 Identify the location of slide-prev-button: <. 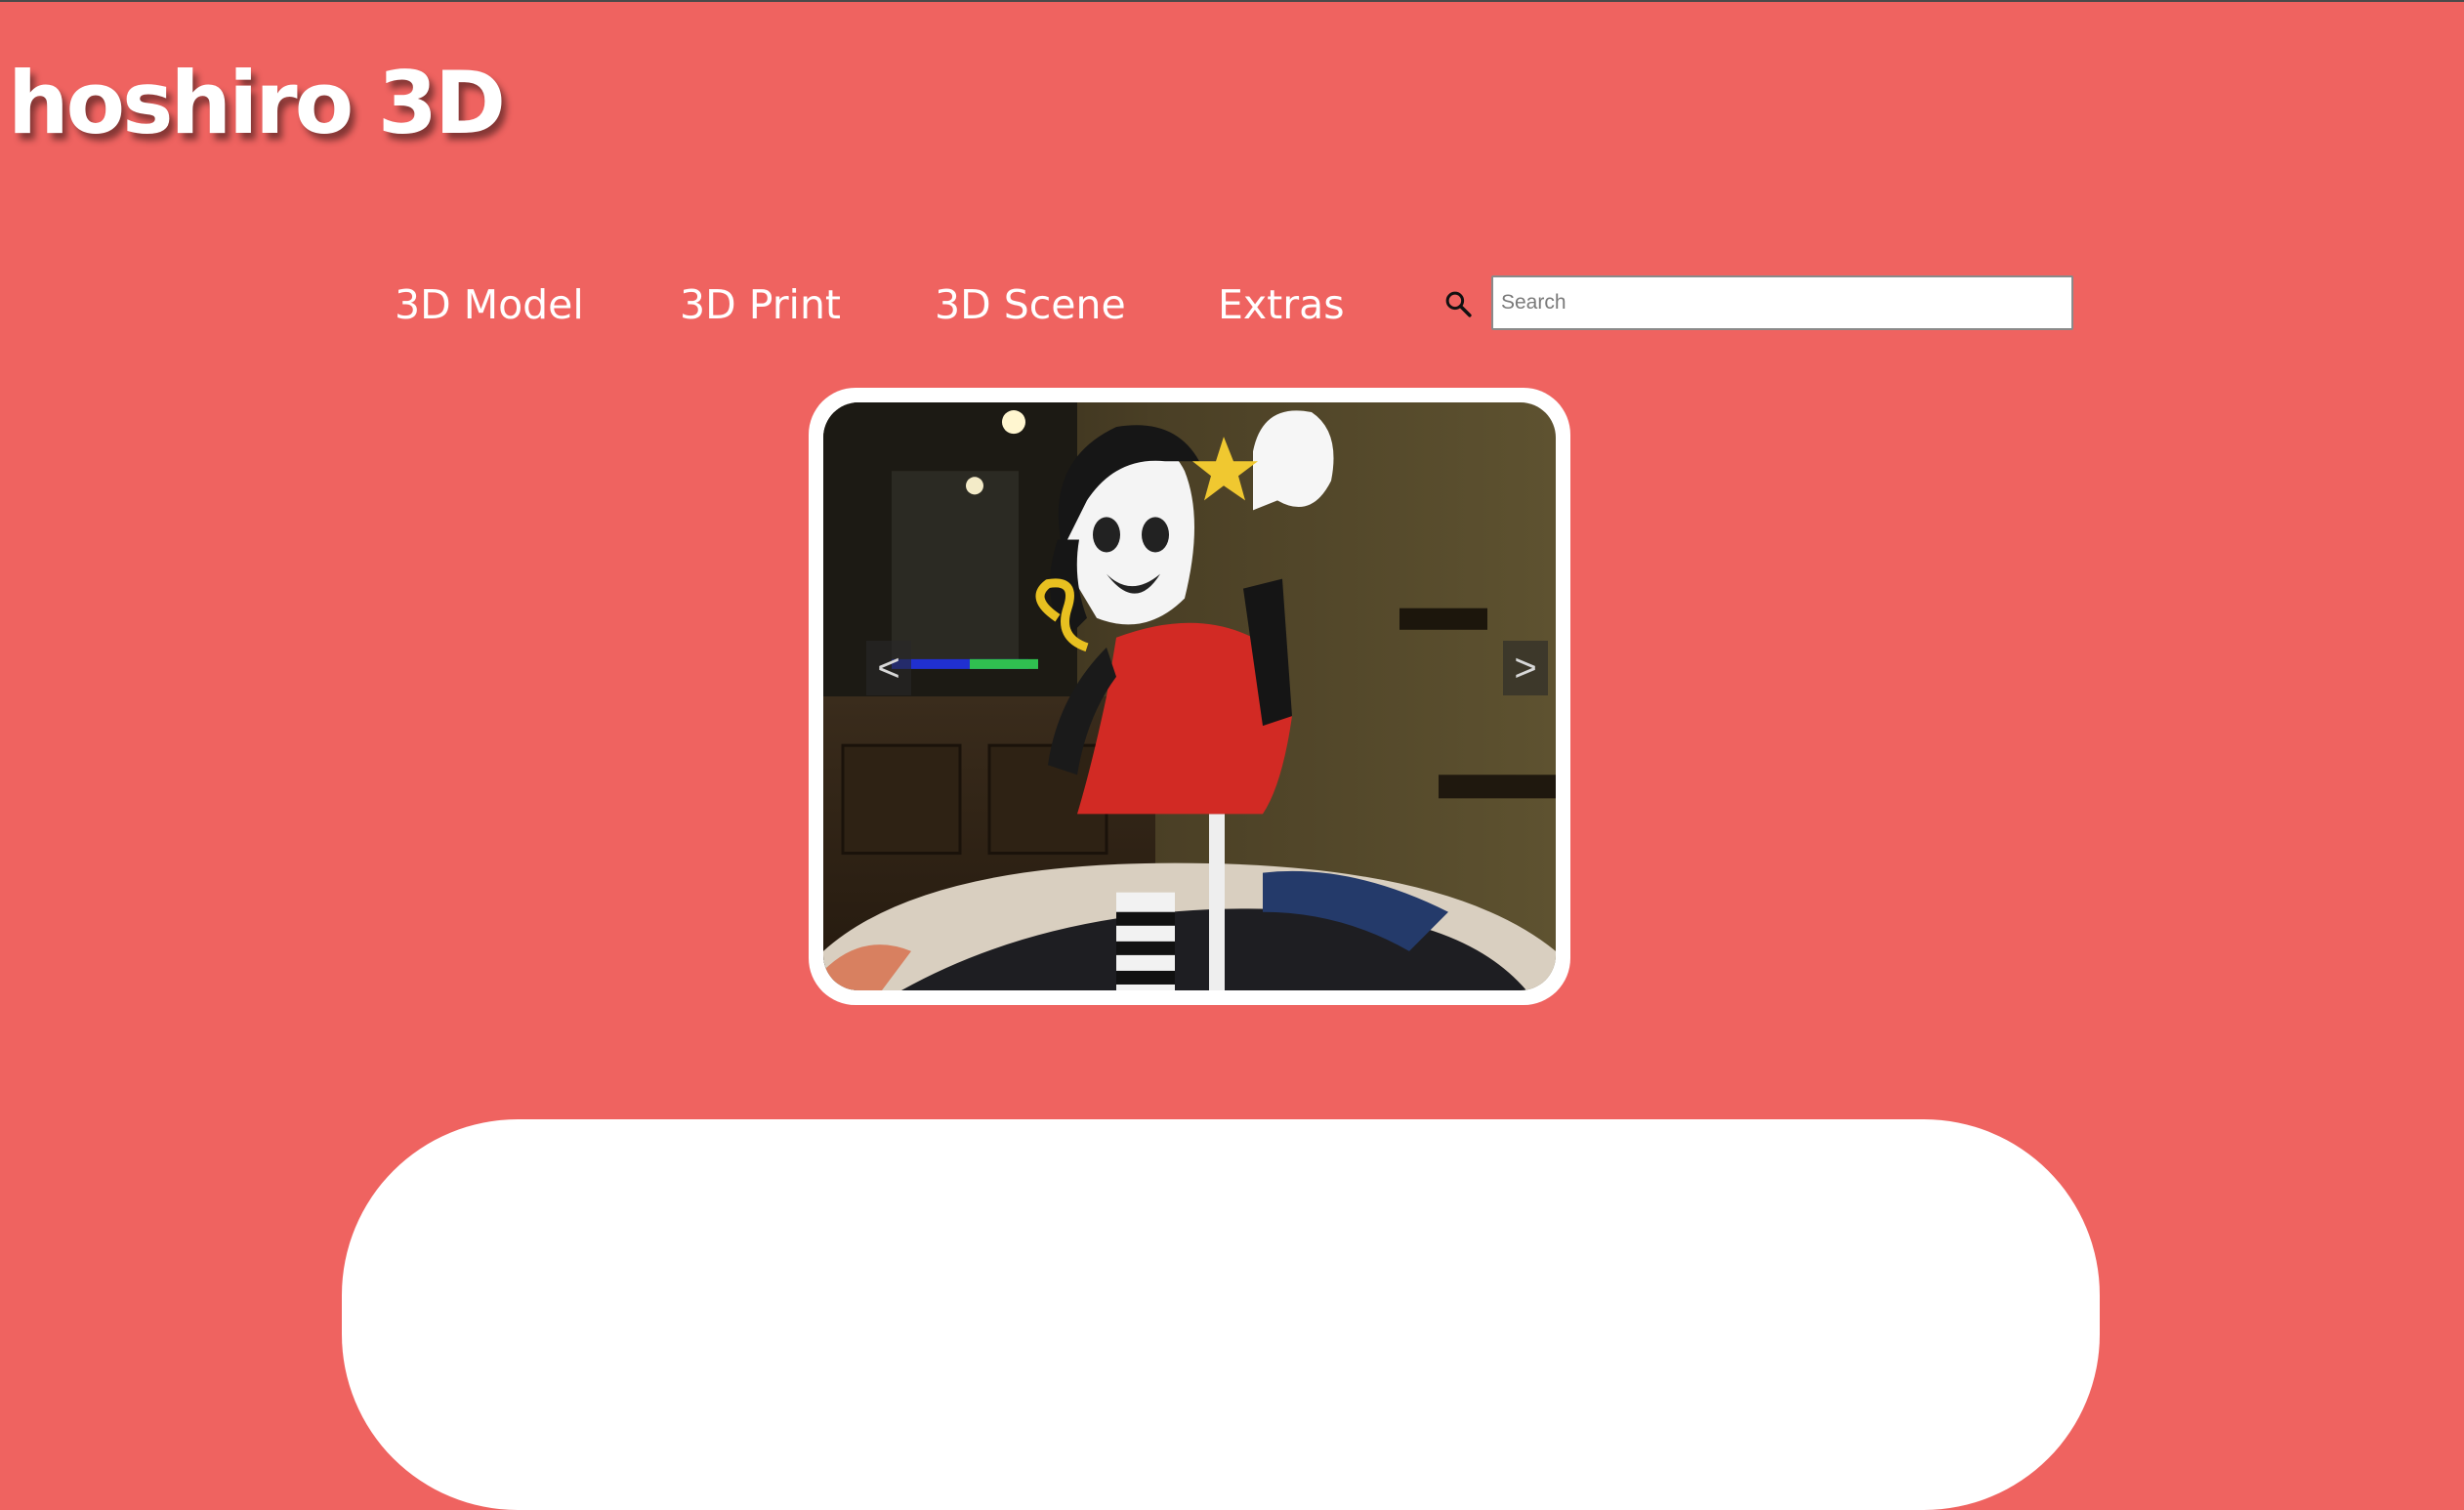
(889, 668).